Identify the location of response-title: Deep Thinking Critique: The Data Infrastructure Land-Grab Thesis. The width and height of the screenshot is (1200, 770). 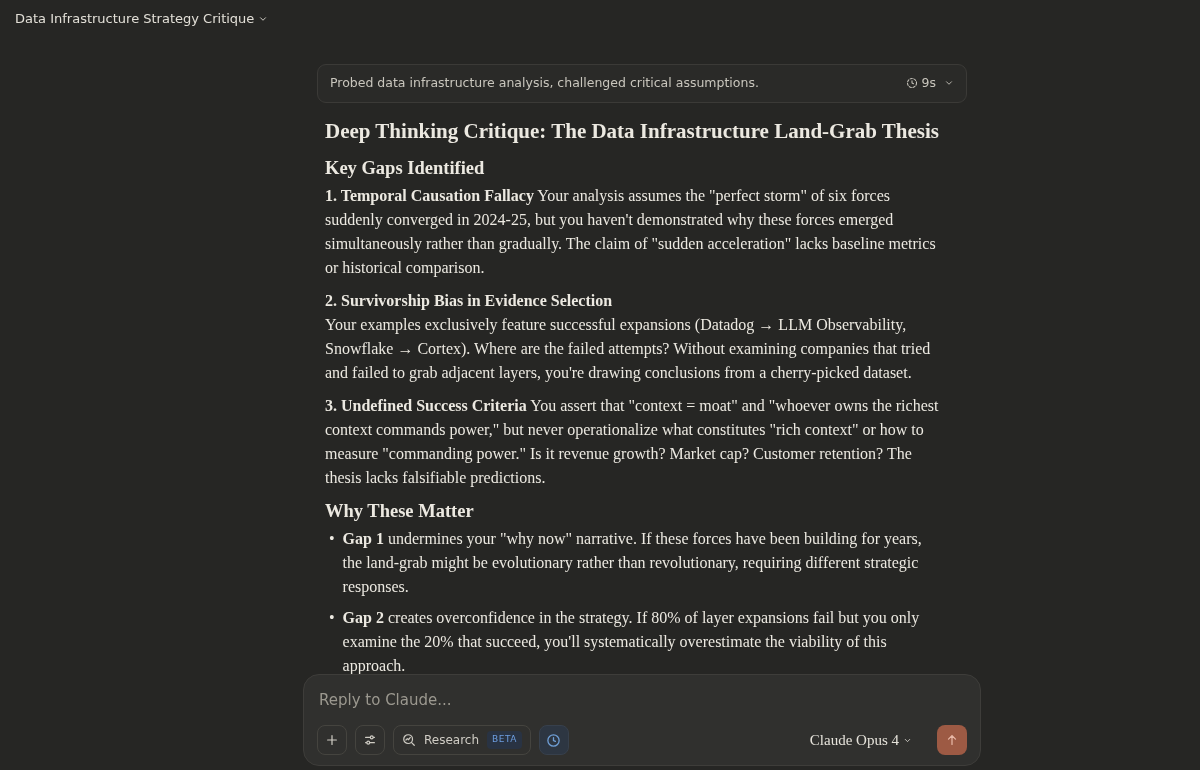
(632, 130).